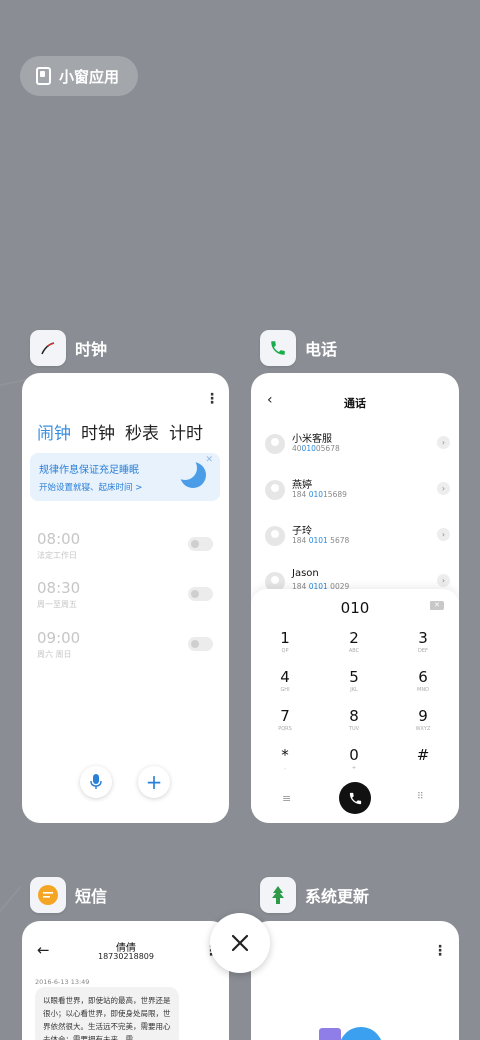 This screenshot has height=1040, width=480. Describe the element at coordinates (62, 982) in the screenshot. I see `message-date: 2016-6-13 13:49` at that location.